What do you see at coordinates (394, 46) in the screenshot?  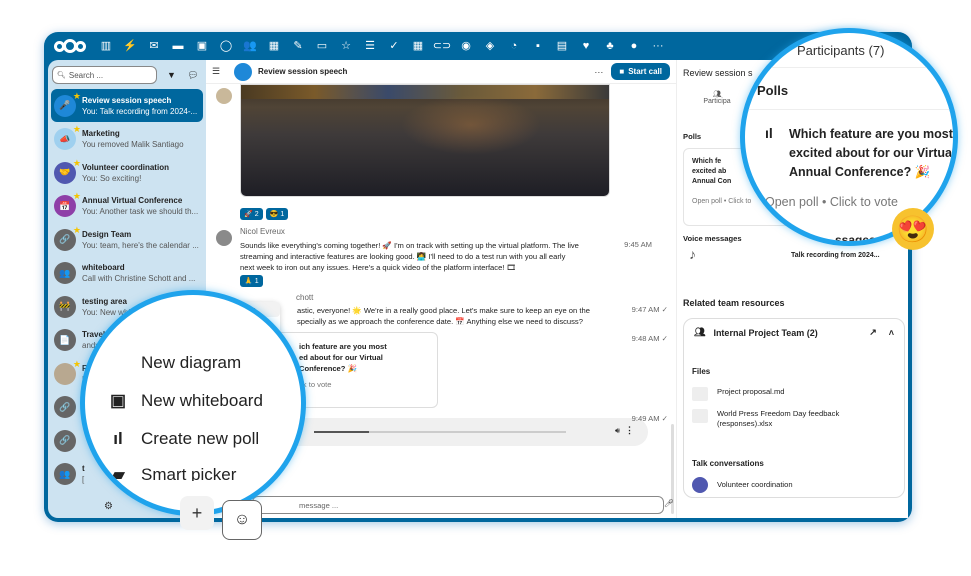 I see `check-icon: ✓` at bounding box center [394, 46].